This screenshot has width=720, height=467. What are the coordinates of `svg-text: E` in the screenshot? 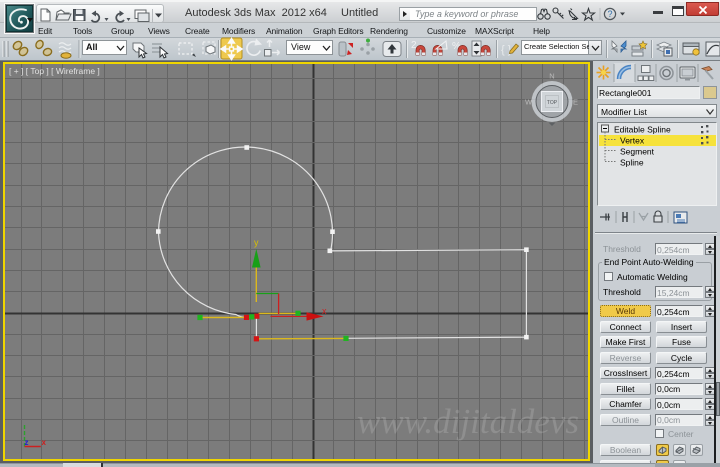 It's located at (575, 102).